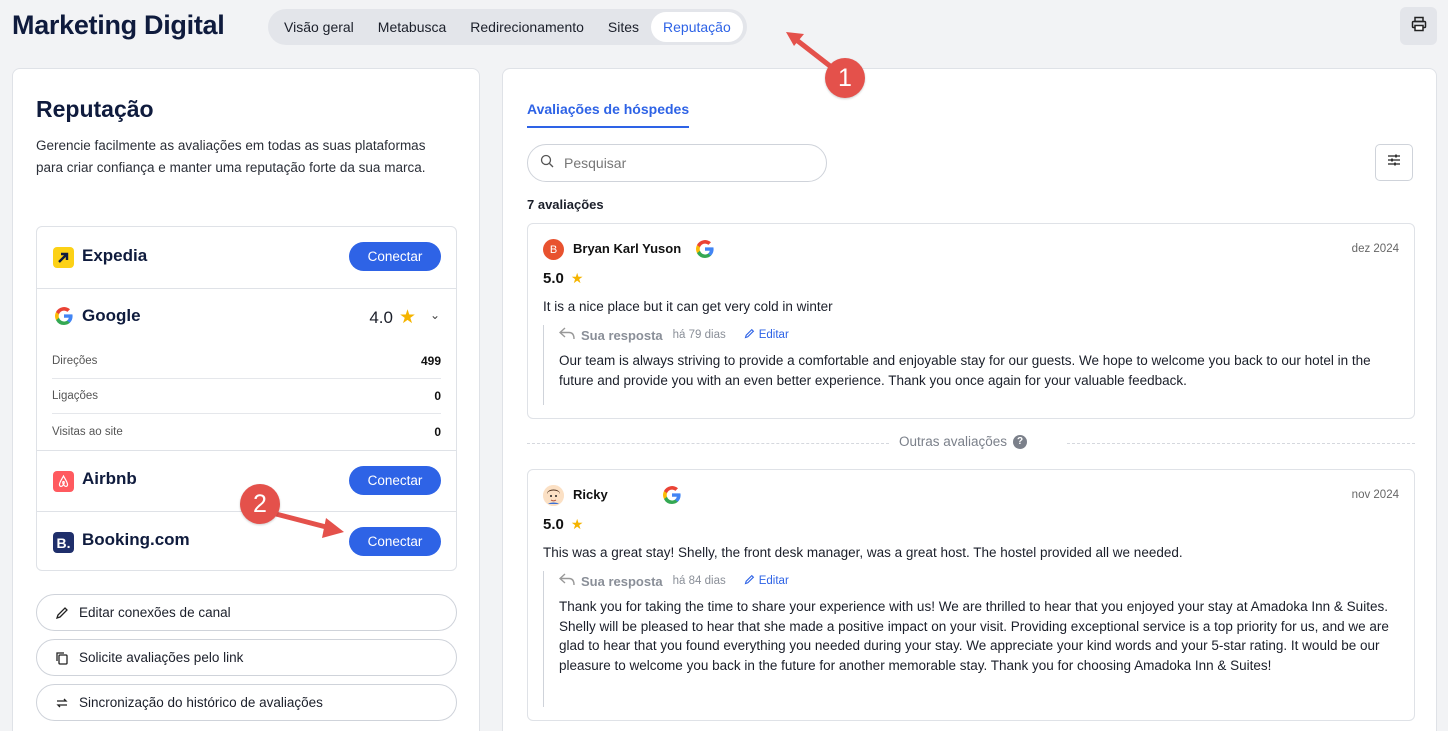 This screenshot has width=1448, height=731. Describe the element at coordinates (118, 25) in the screenshot. I see `app-title: Marketing Digital` at that location.